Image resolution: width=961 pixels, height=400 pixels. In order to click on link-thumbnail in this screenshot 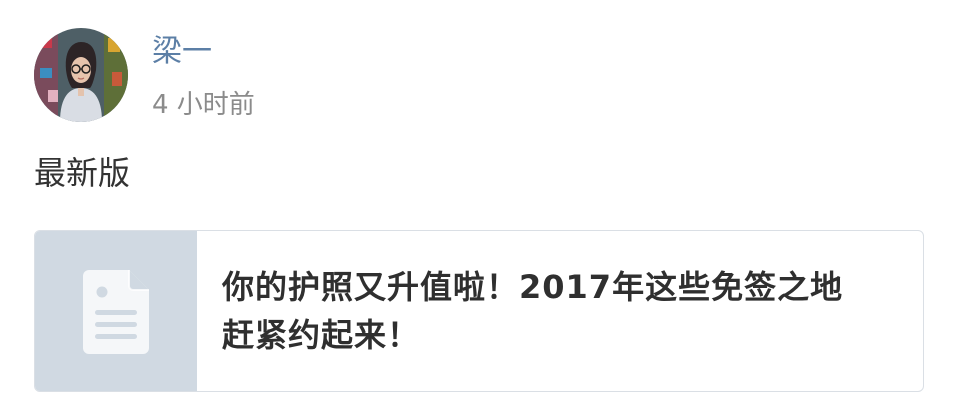, I will do `click(116, 311)`.